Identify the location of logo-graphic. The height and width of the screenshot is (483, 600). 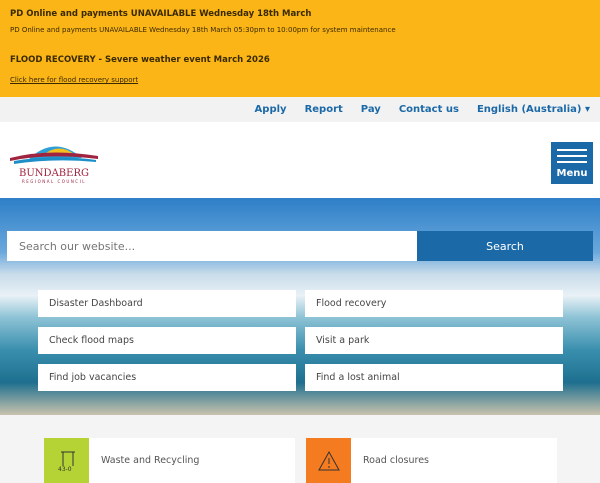
(54, 155).